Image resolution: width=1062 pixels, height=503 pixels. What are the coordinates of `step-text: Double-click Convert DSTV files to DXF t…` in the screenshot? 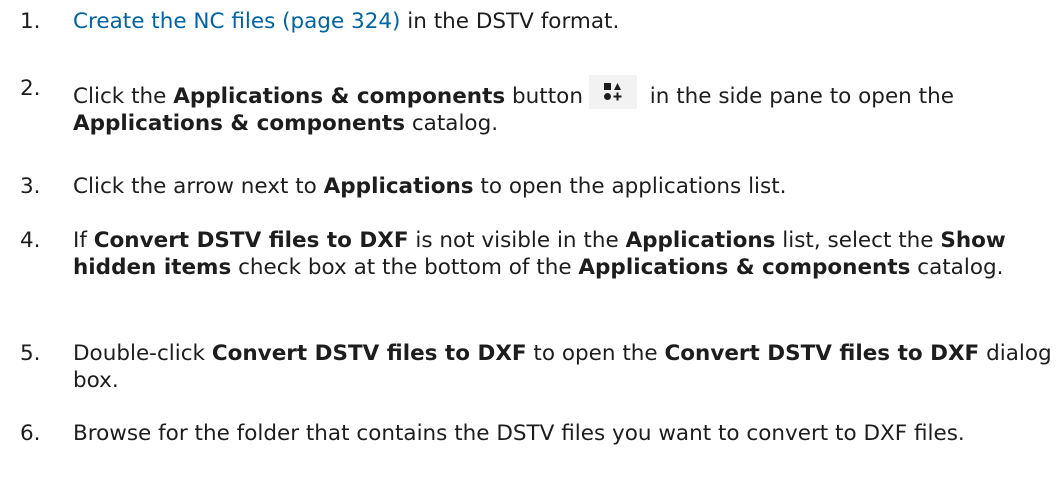 It's located at (565, 367).